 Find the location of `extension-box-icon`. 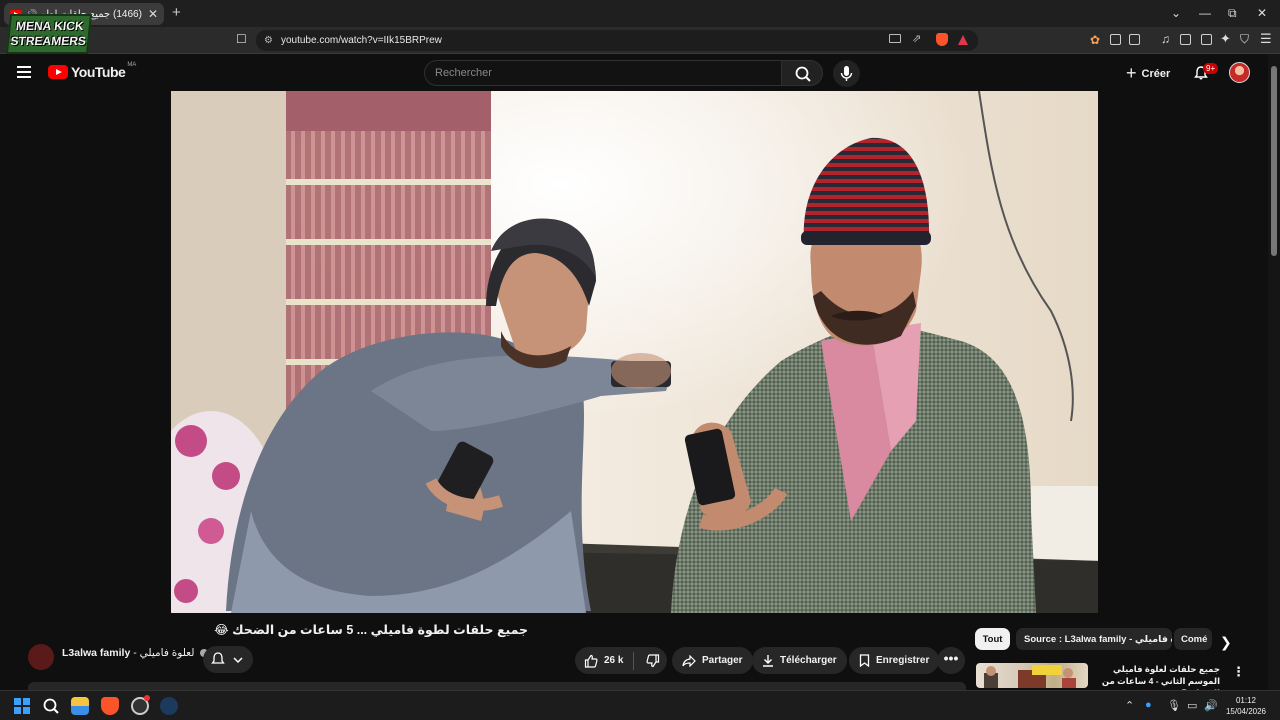

extension-box-icon is located at coordinates (1134, 39).